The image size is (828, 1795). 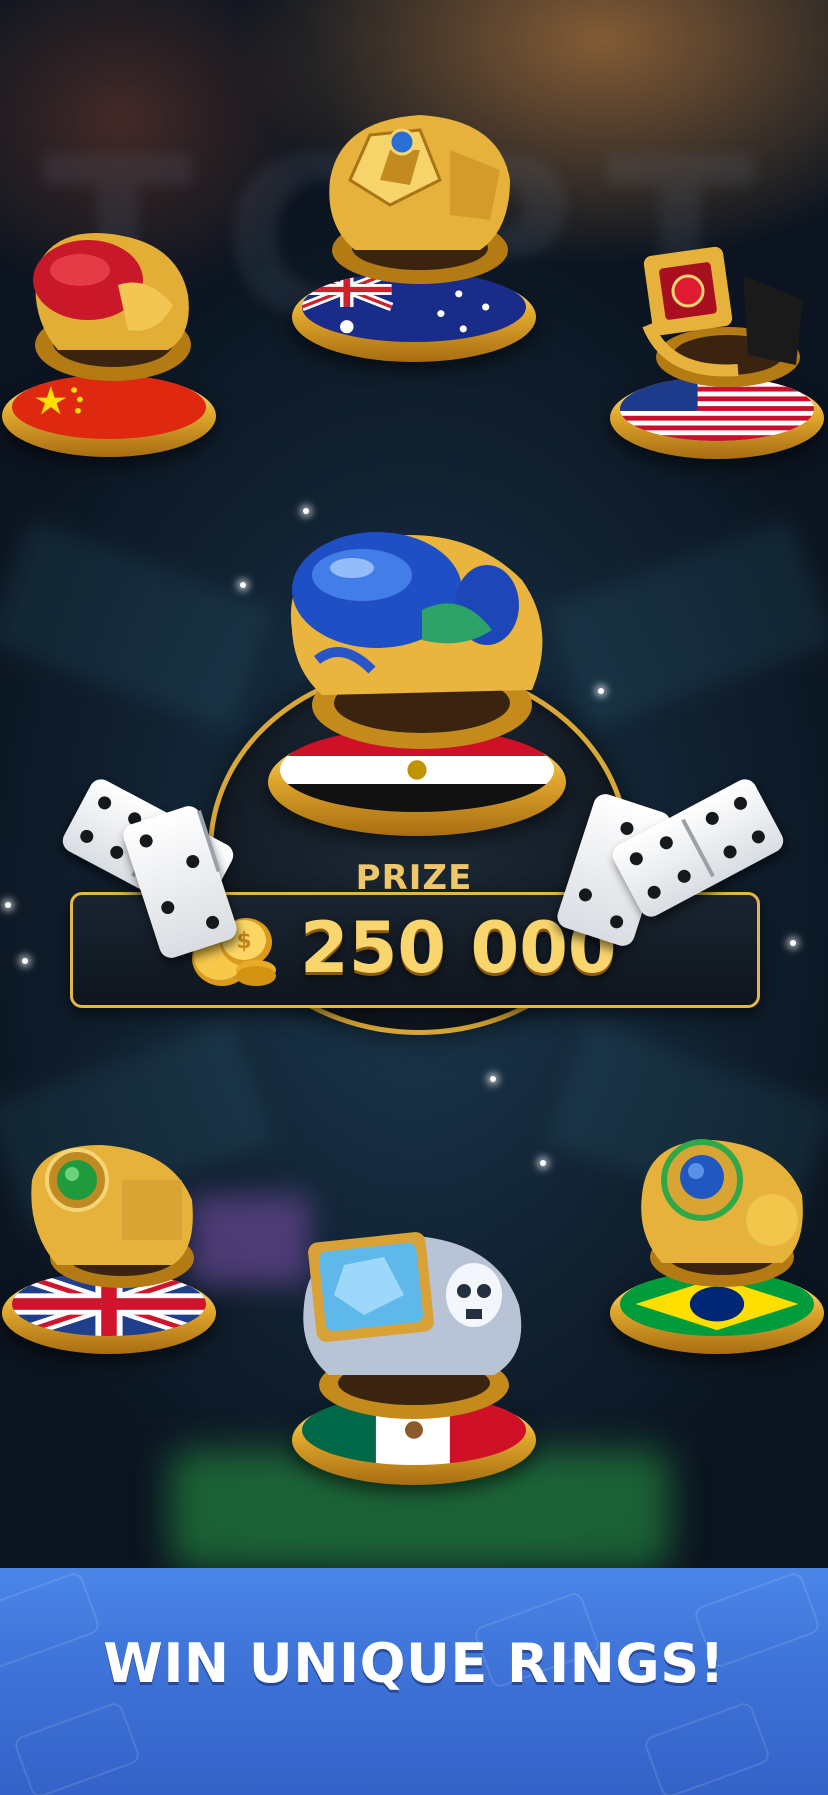 I want to click on ring-brazil-sapphire-icon, so click(x=722, y=1215).